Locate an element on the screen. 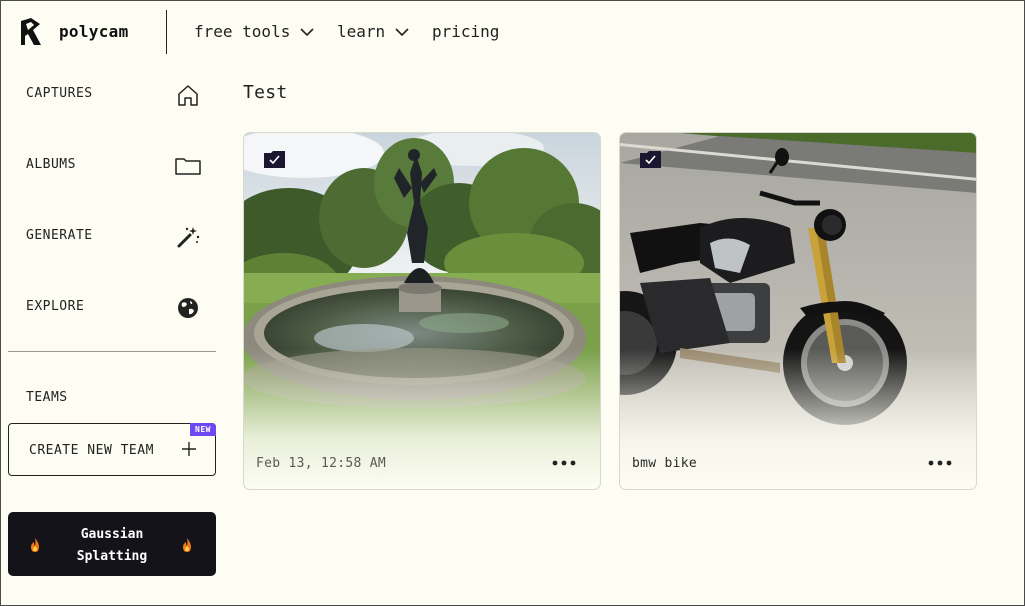 Image resolution: width=1025 pixels, height=606 pixels. gaussian-splatting-button: Gaussian Splatting is located at coordinates (112, 544).